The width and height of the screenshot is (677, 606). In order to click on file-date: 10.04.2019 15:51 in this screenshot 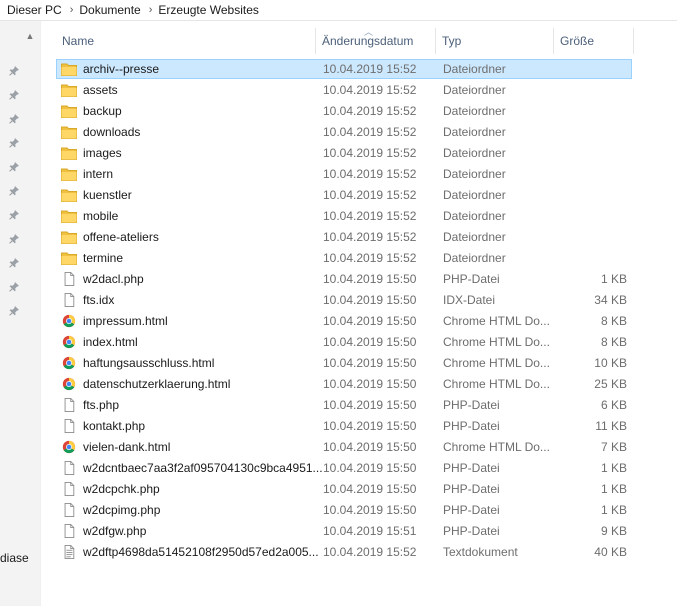, I will do `click(370, 531)`.